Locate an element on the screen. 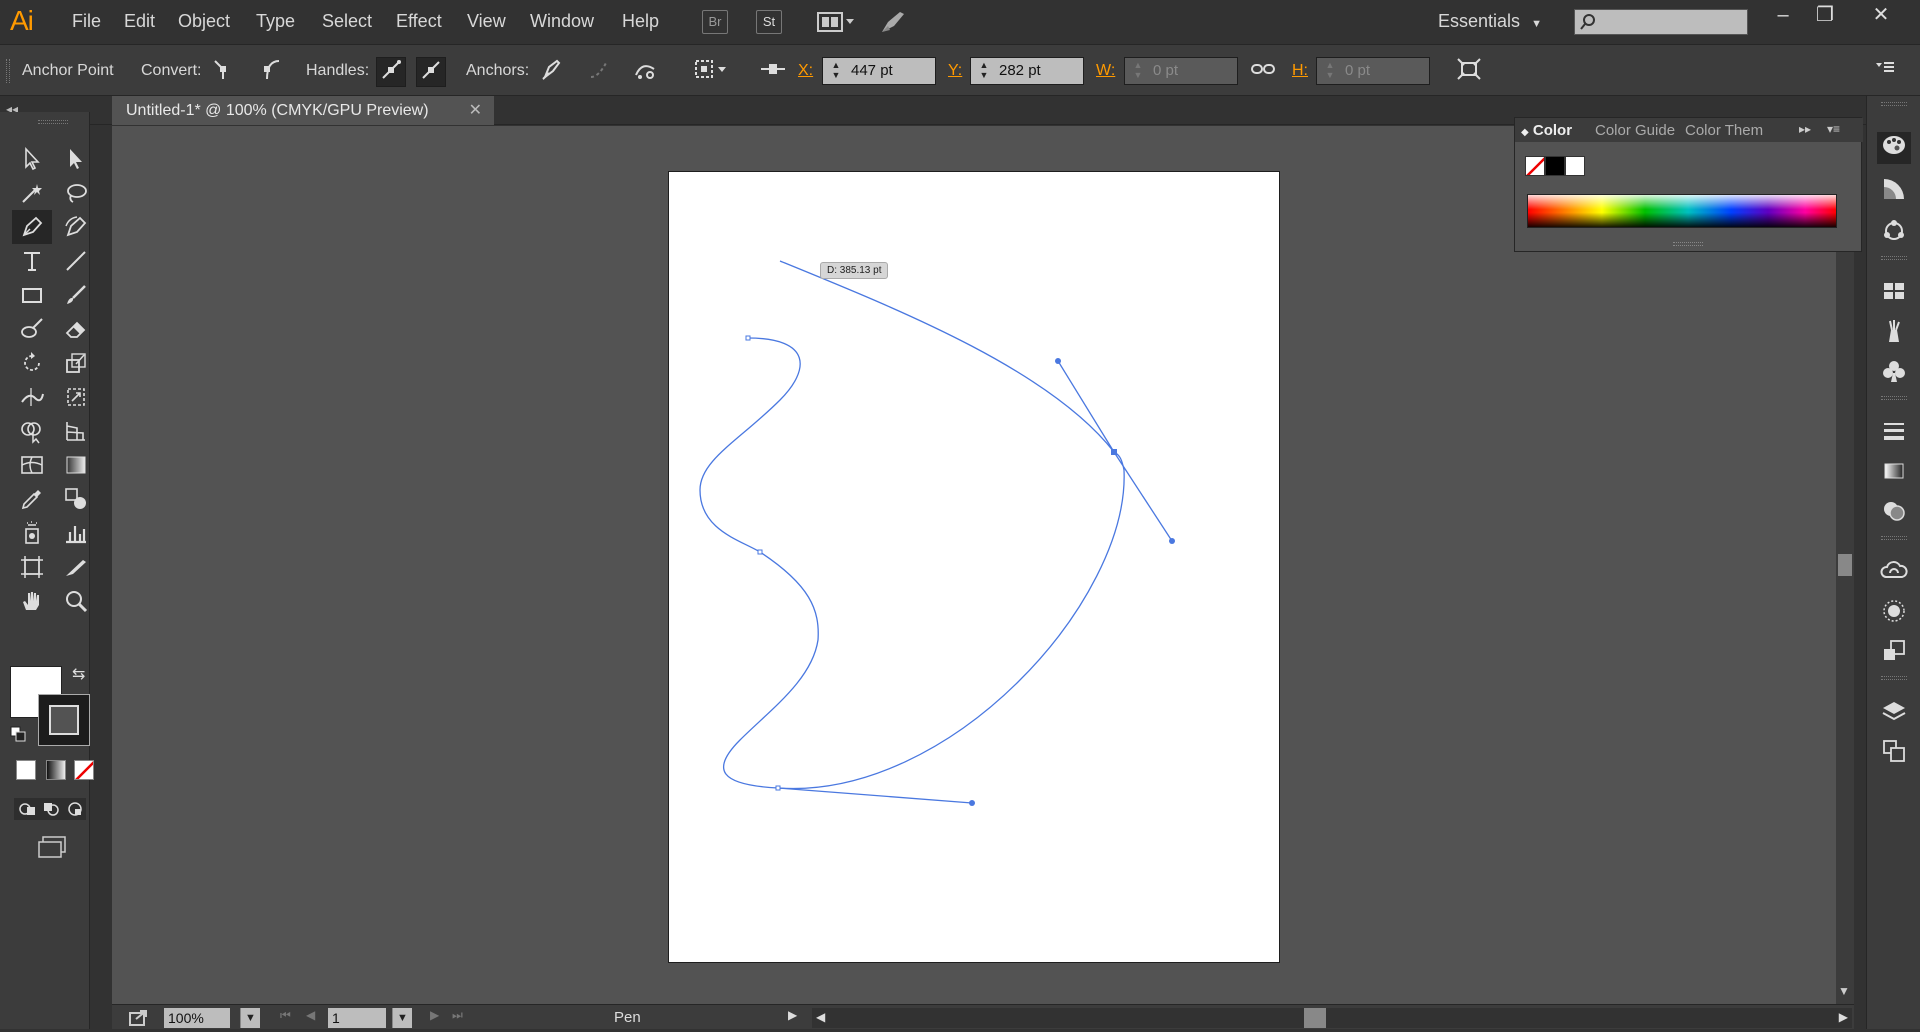  menu-file: File is located at coordinates (86, 21).